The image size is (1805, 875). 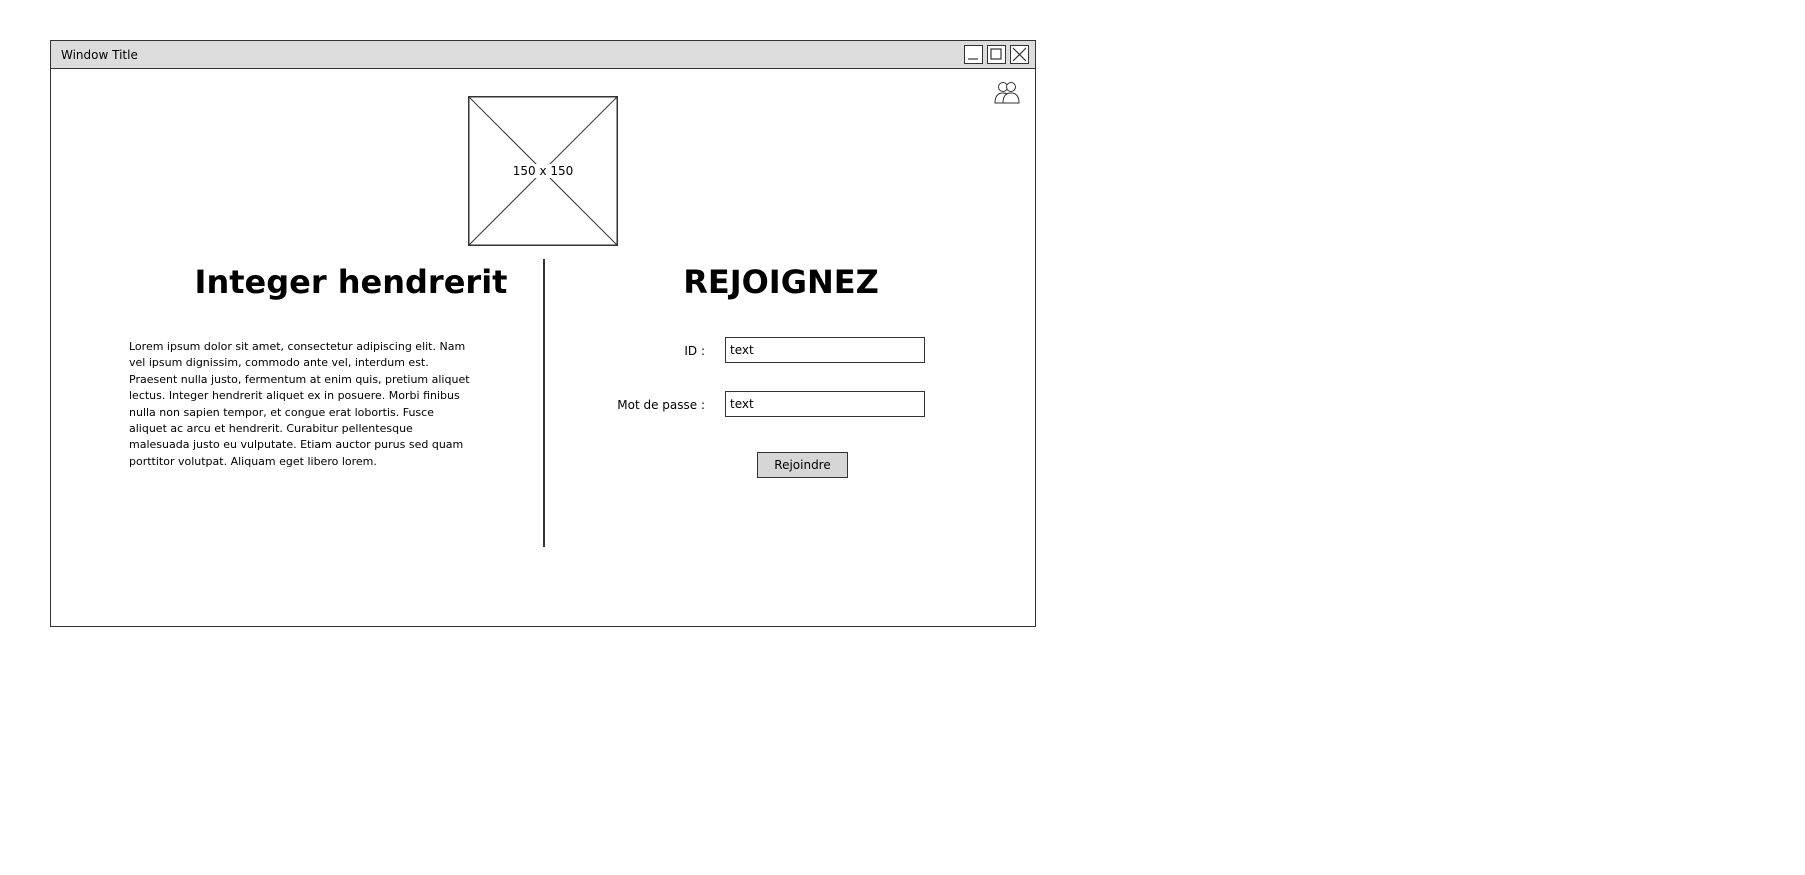 I want to click on close-icon, so click(x=1019, y=54).